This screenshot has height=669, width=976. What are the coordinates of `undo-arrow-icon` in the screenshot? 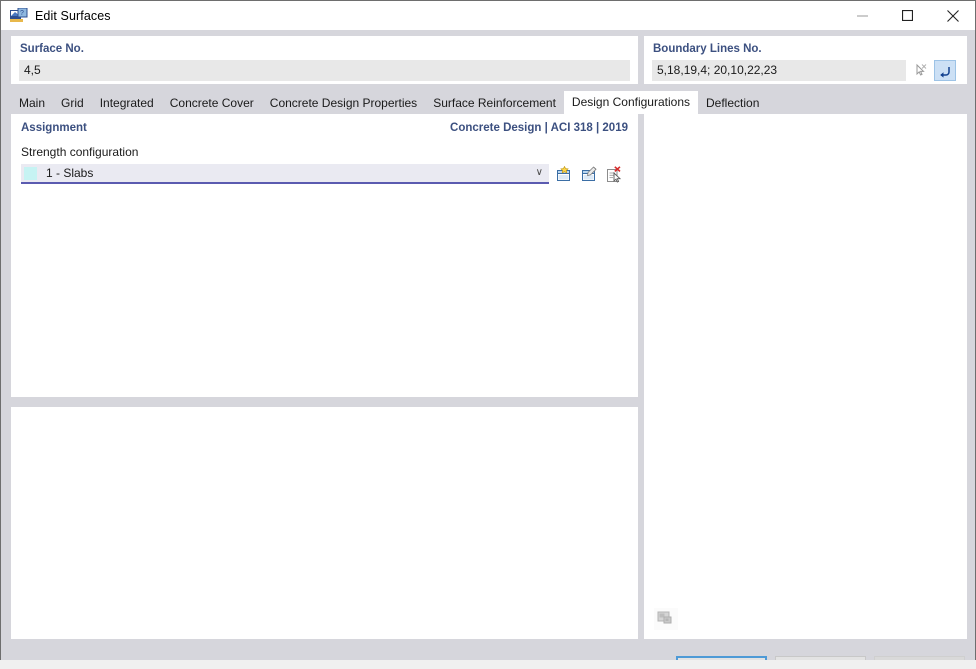 It's located at (945, 72).